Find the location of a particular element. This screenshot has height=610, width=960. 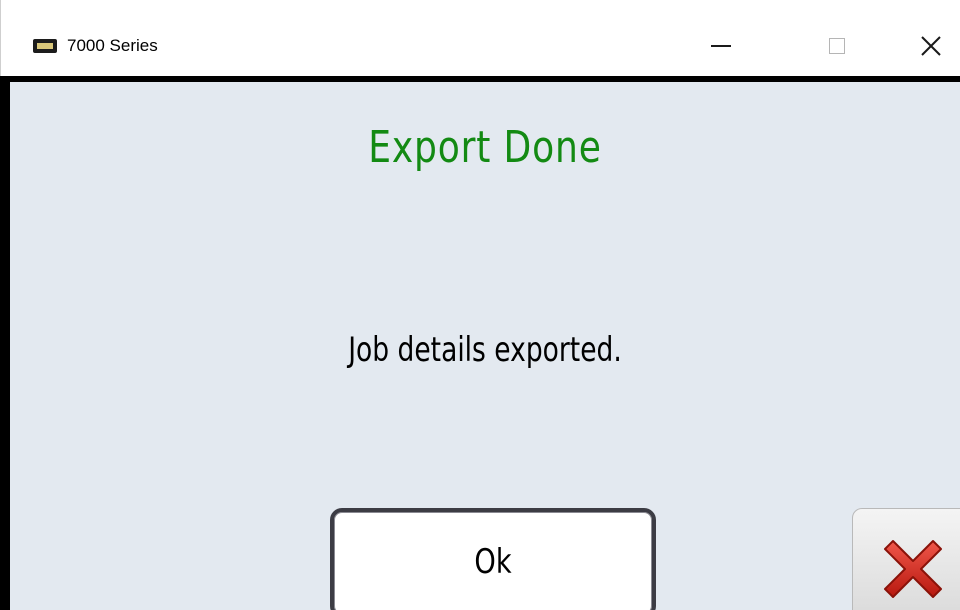

close-button is located at coordinates (930, 46).